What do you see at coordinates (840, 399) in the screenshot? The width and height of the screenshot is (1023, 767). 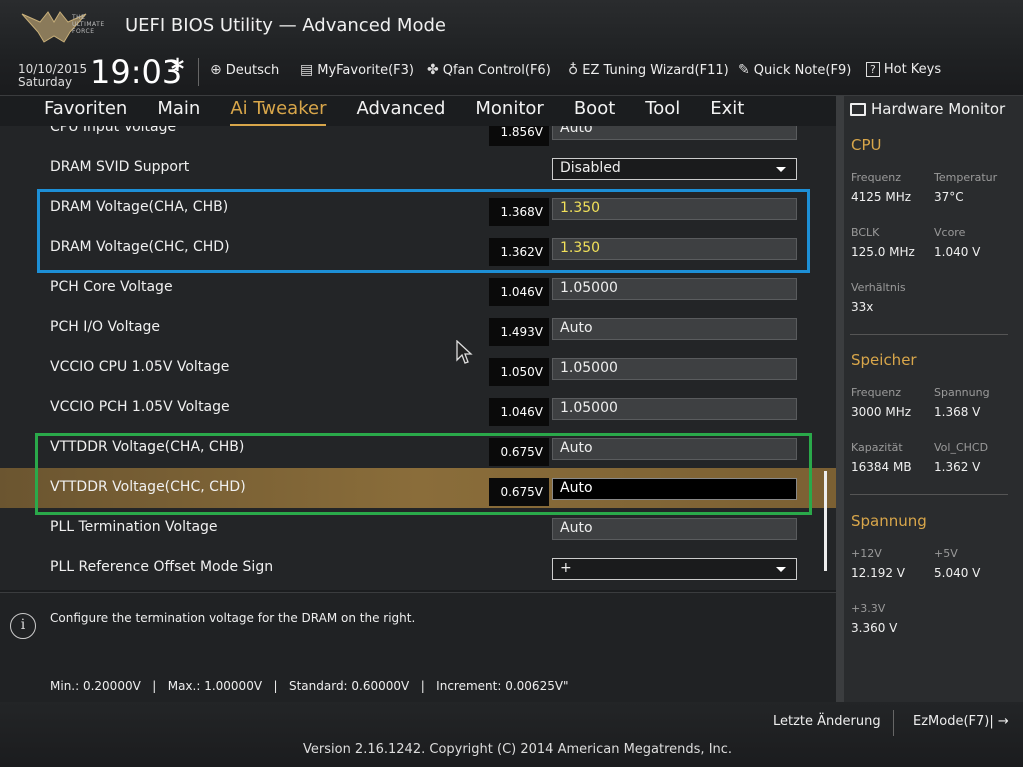 I see `scroll-track` at bounding box center [840, 399].